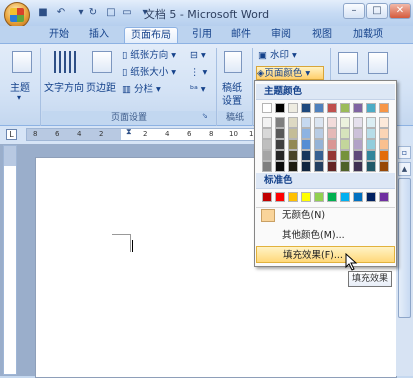  I want to click on watermark-button: ▣ 水印 ▾, so click(277, 56).